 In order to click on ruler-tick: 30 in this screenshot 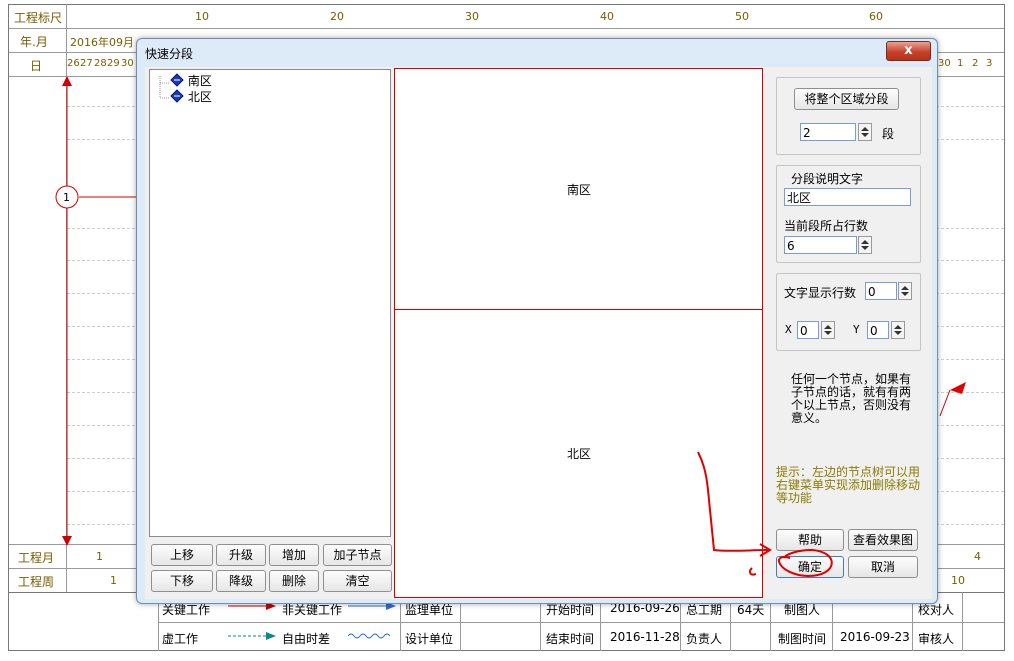, I will do `click(472, 16)`.